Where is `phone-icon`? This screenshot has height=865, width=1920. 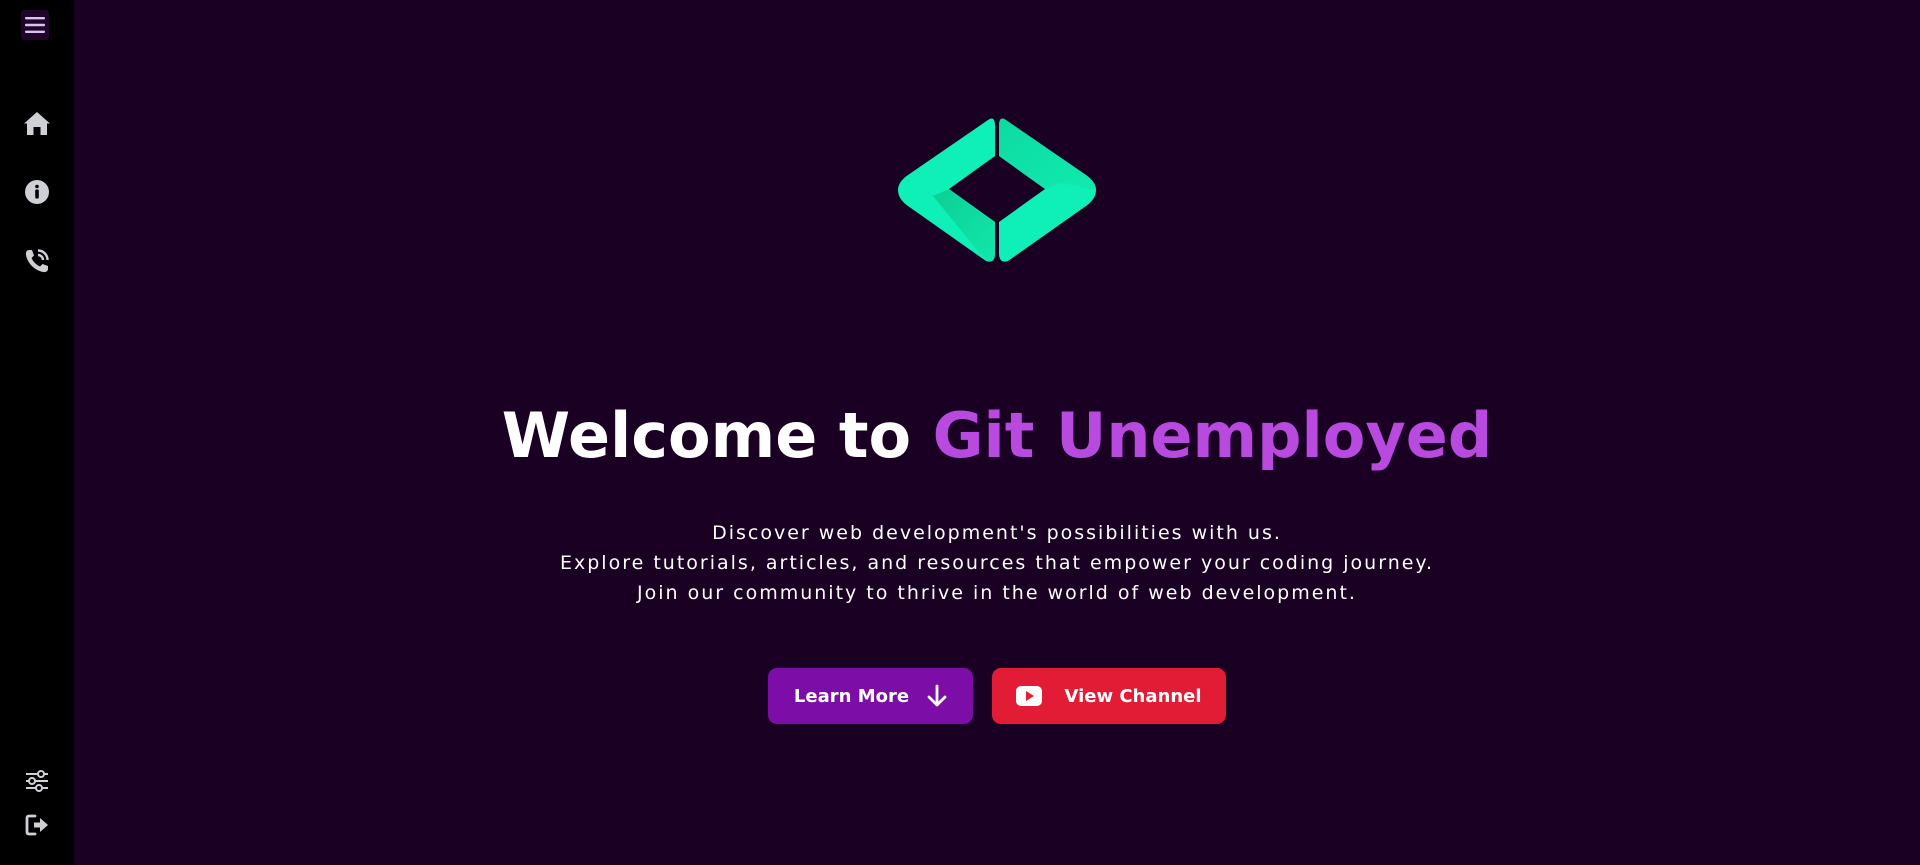 phone-icon is located at coordinates (37, 261).